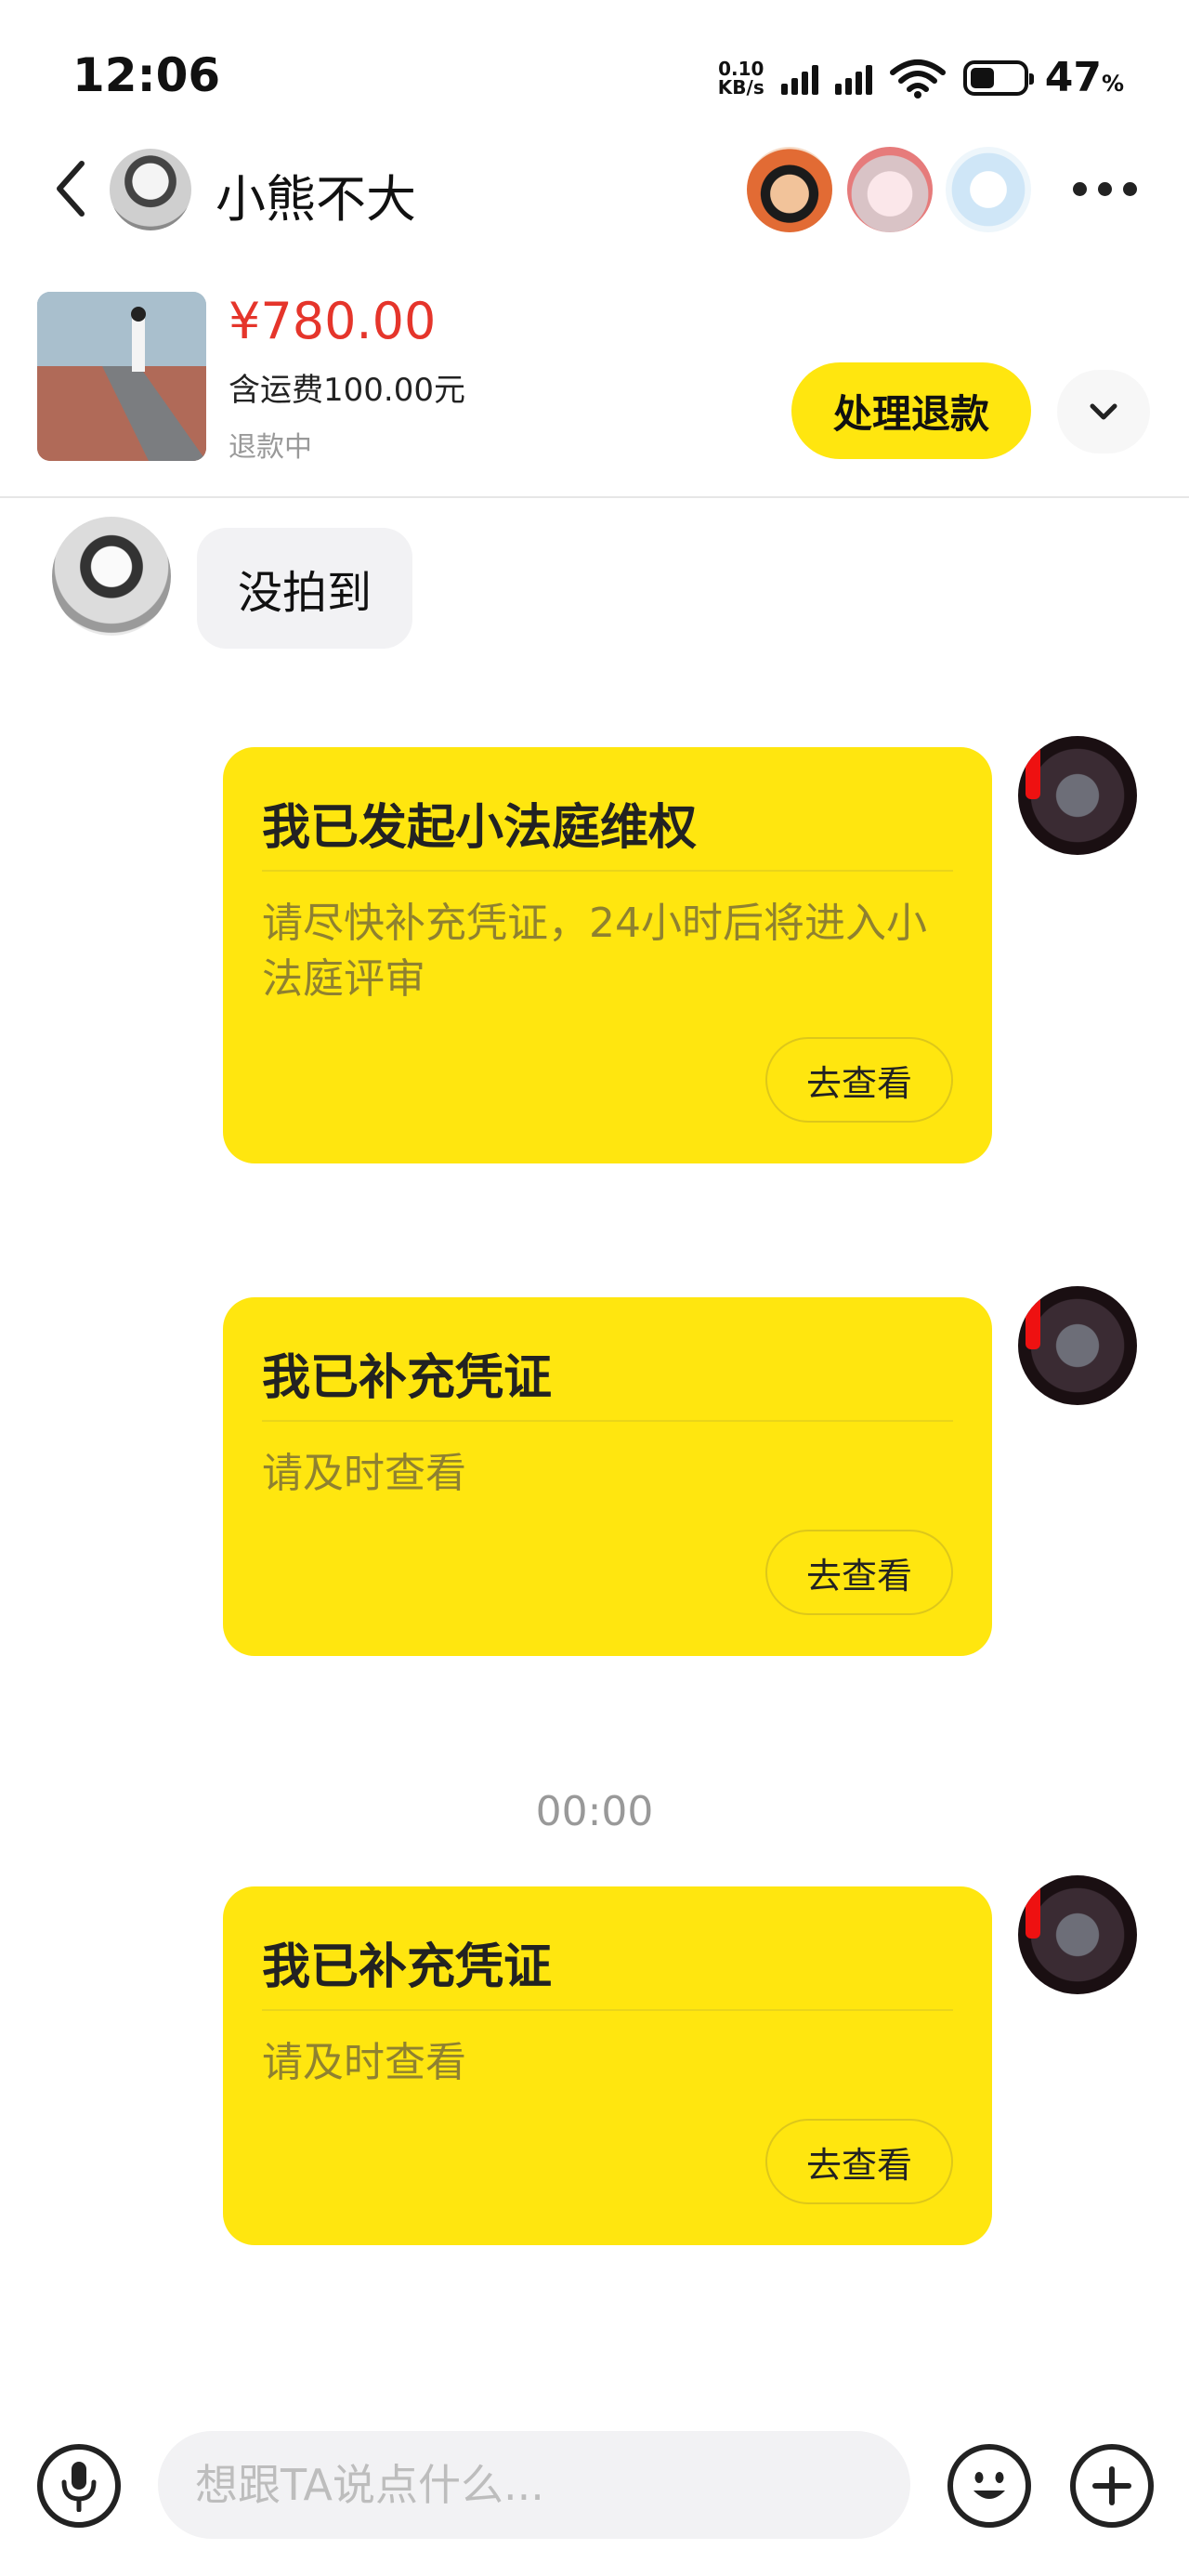 This screenshot has height=2576, width=1189. I want to click on emoji-button, so click(989, 2486).